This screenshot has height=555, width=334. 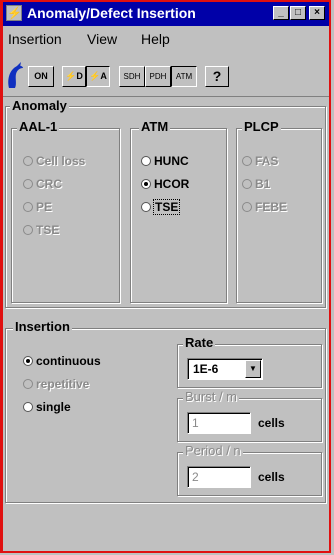 What do you see at coordinates (132, 76) in the screenshot?
I see `sdh-button: SDH` at bounding box center [132, 76].